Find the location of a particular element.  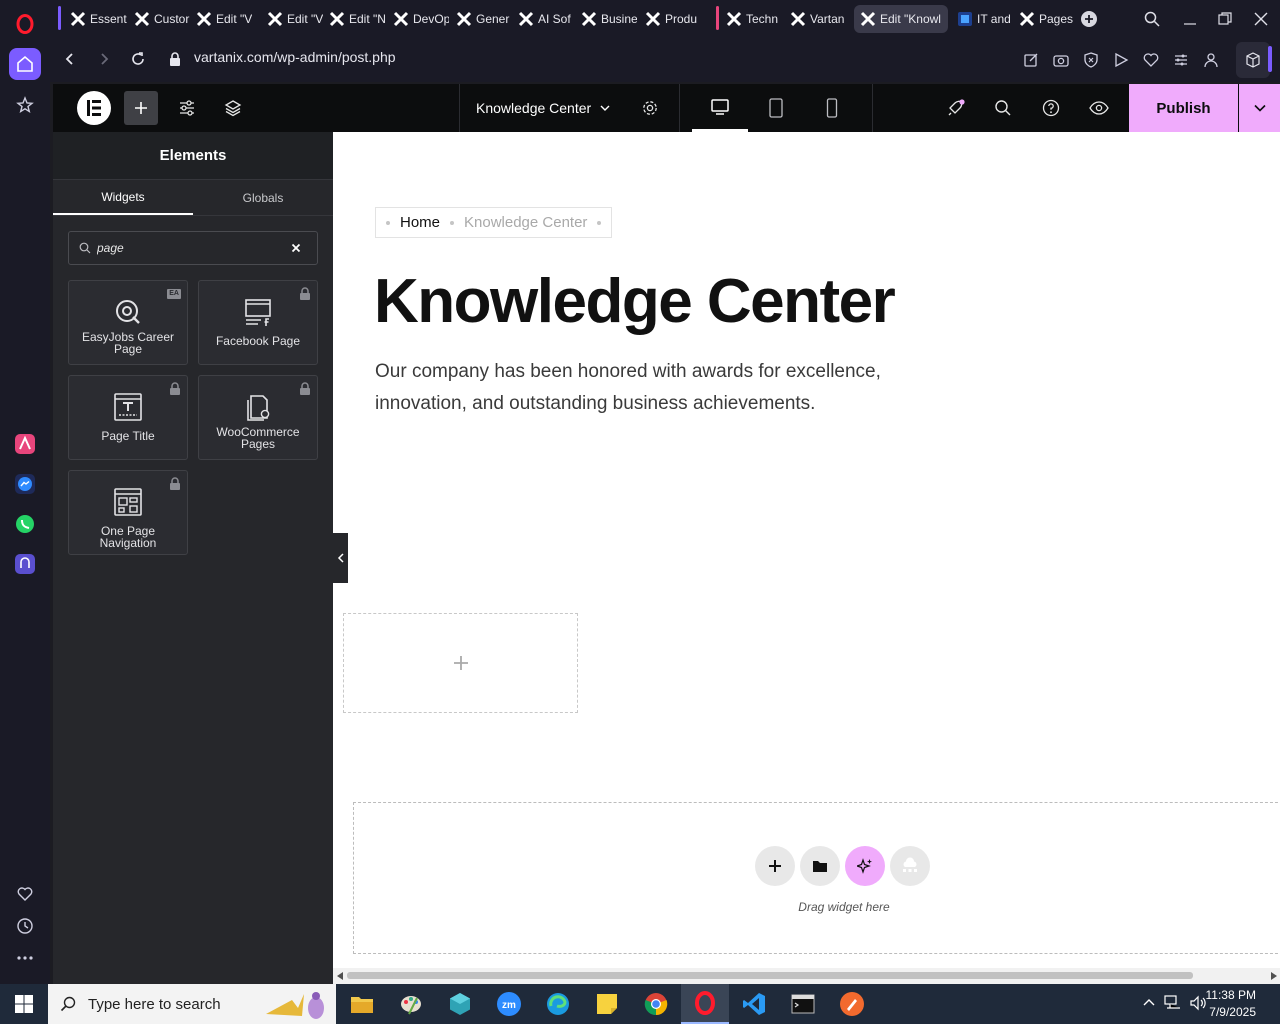

tab: Gener is located at coordinates (481, 19).